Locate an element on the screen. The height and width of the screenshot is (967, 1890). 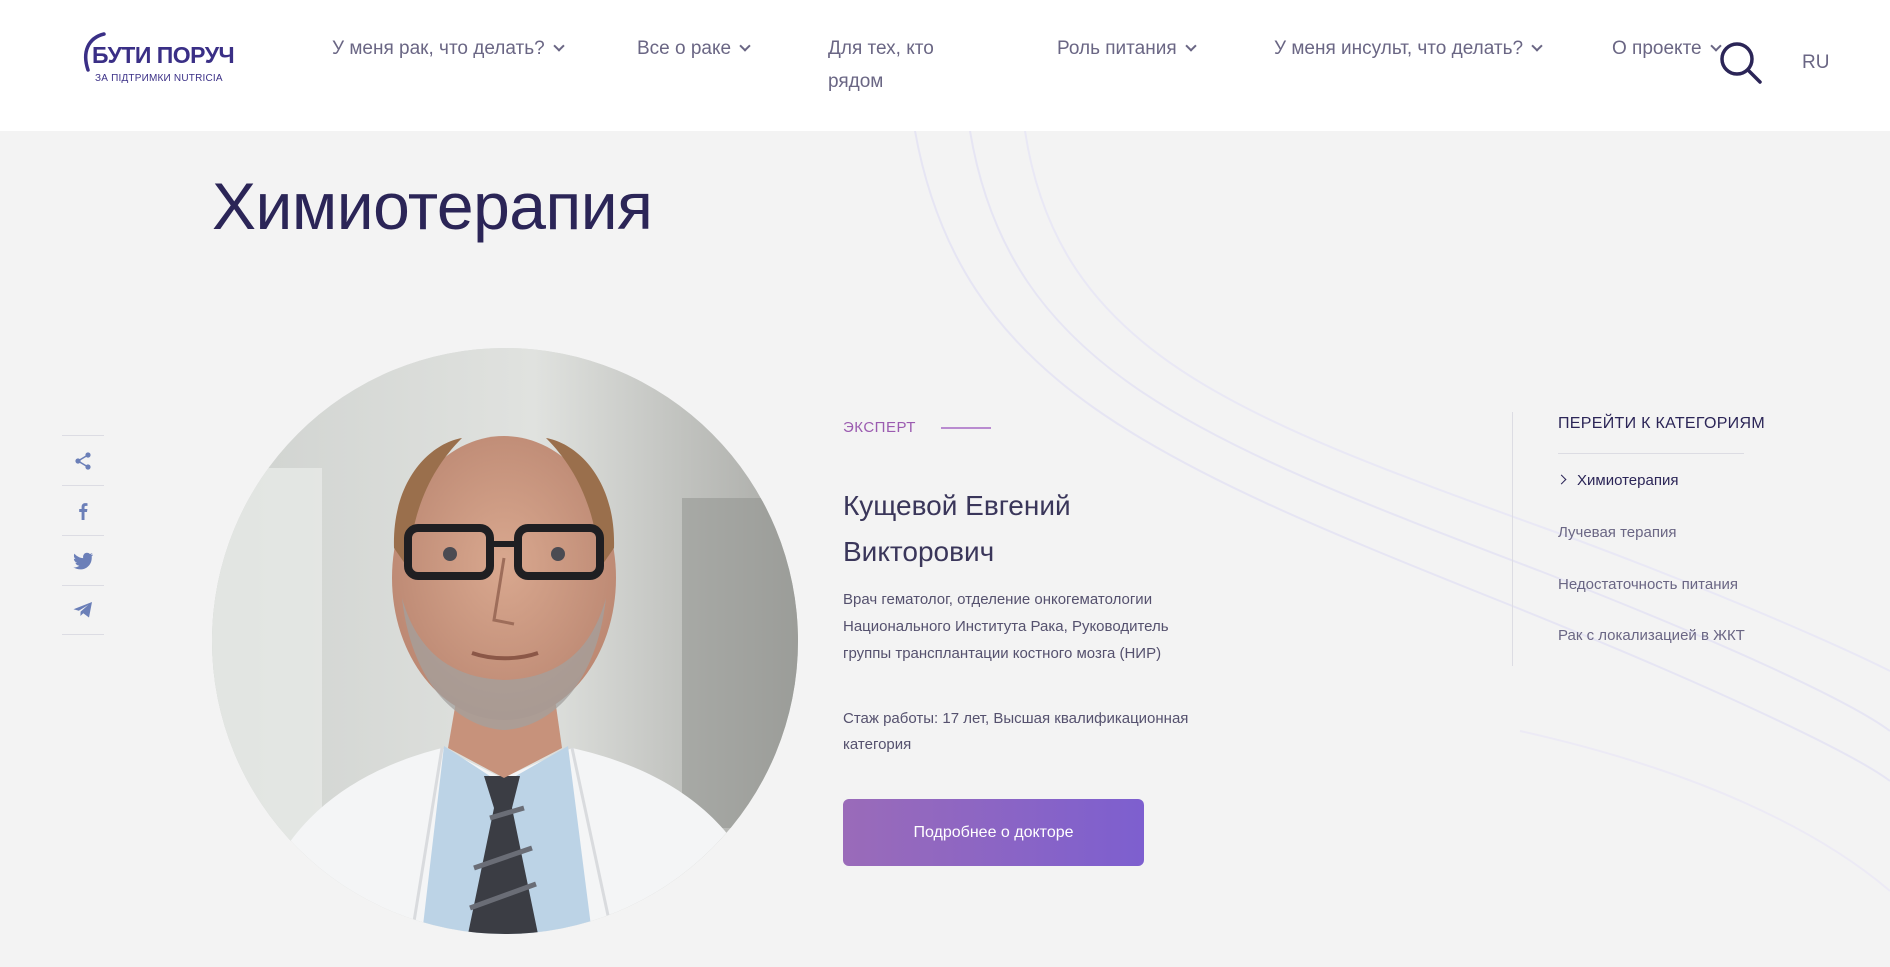
nav-item-about-cancer: Все о раке is located at coordinates (694, 48).